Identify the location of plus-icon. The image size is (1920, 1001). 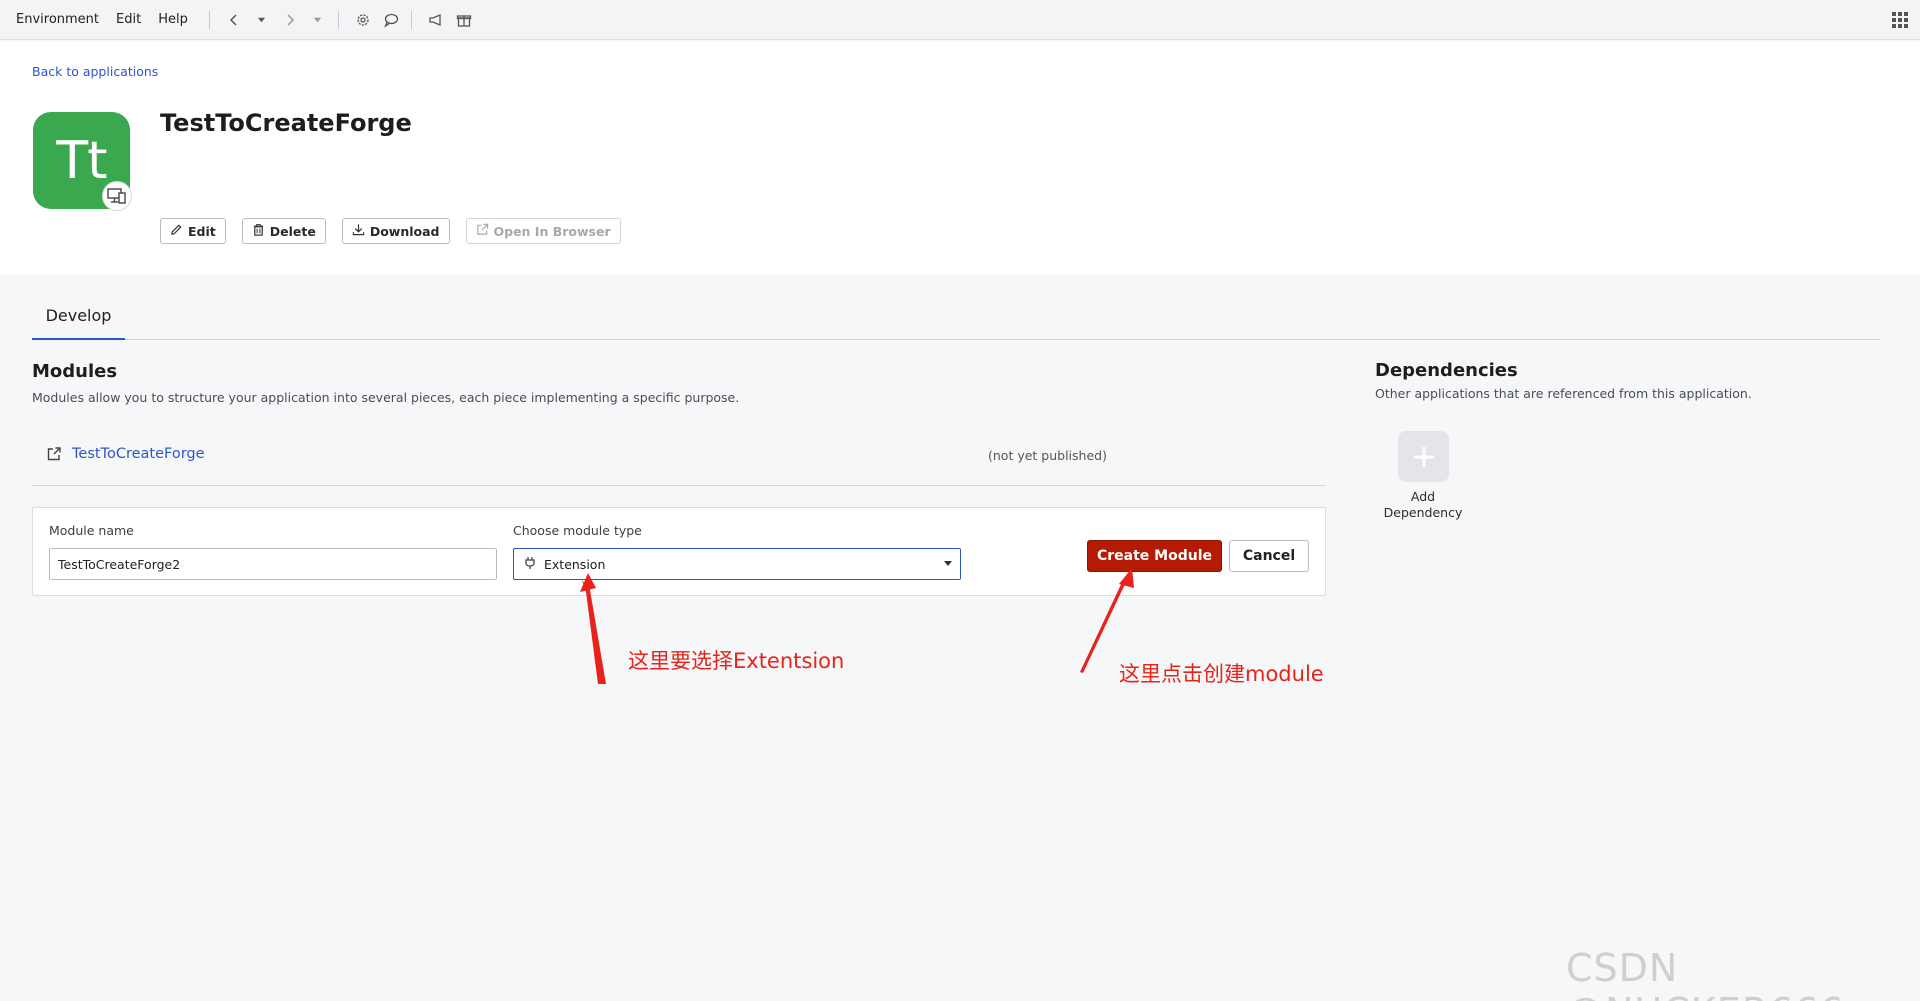
(1424, 457).